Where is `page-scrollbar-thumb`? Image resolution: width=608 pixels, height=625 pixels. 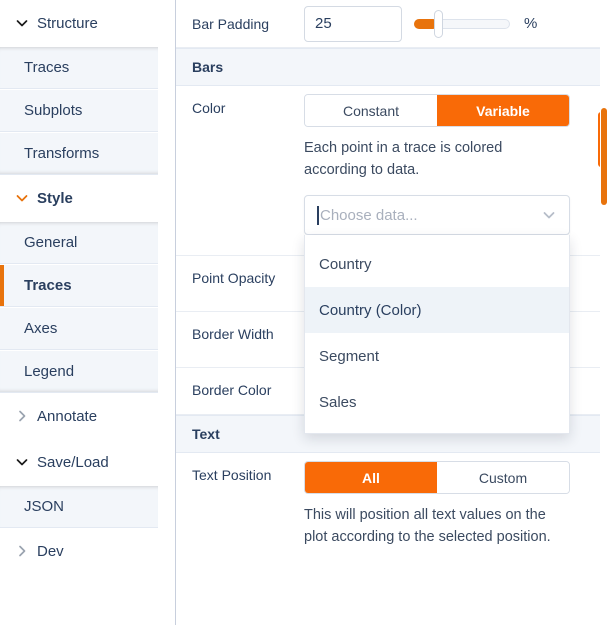
page-scrollbar-thumb is located at coordinates (604, 156).